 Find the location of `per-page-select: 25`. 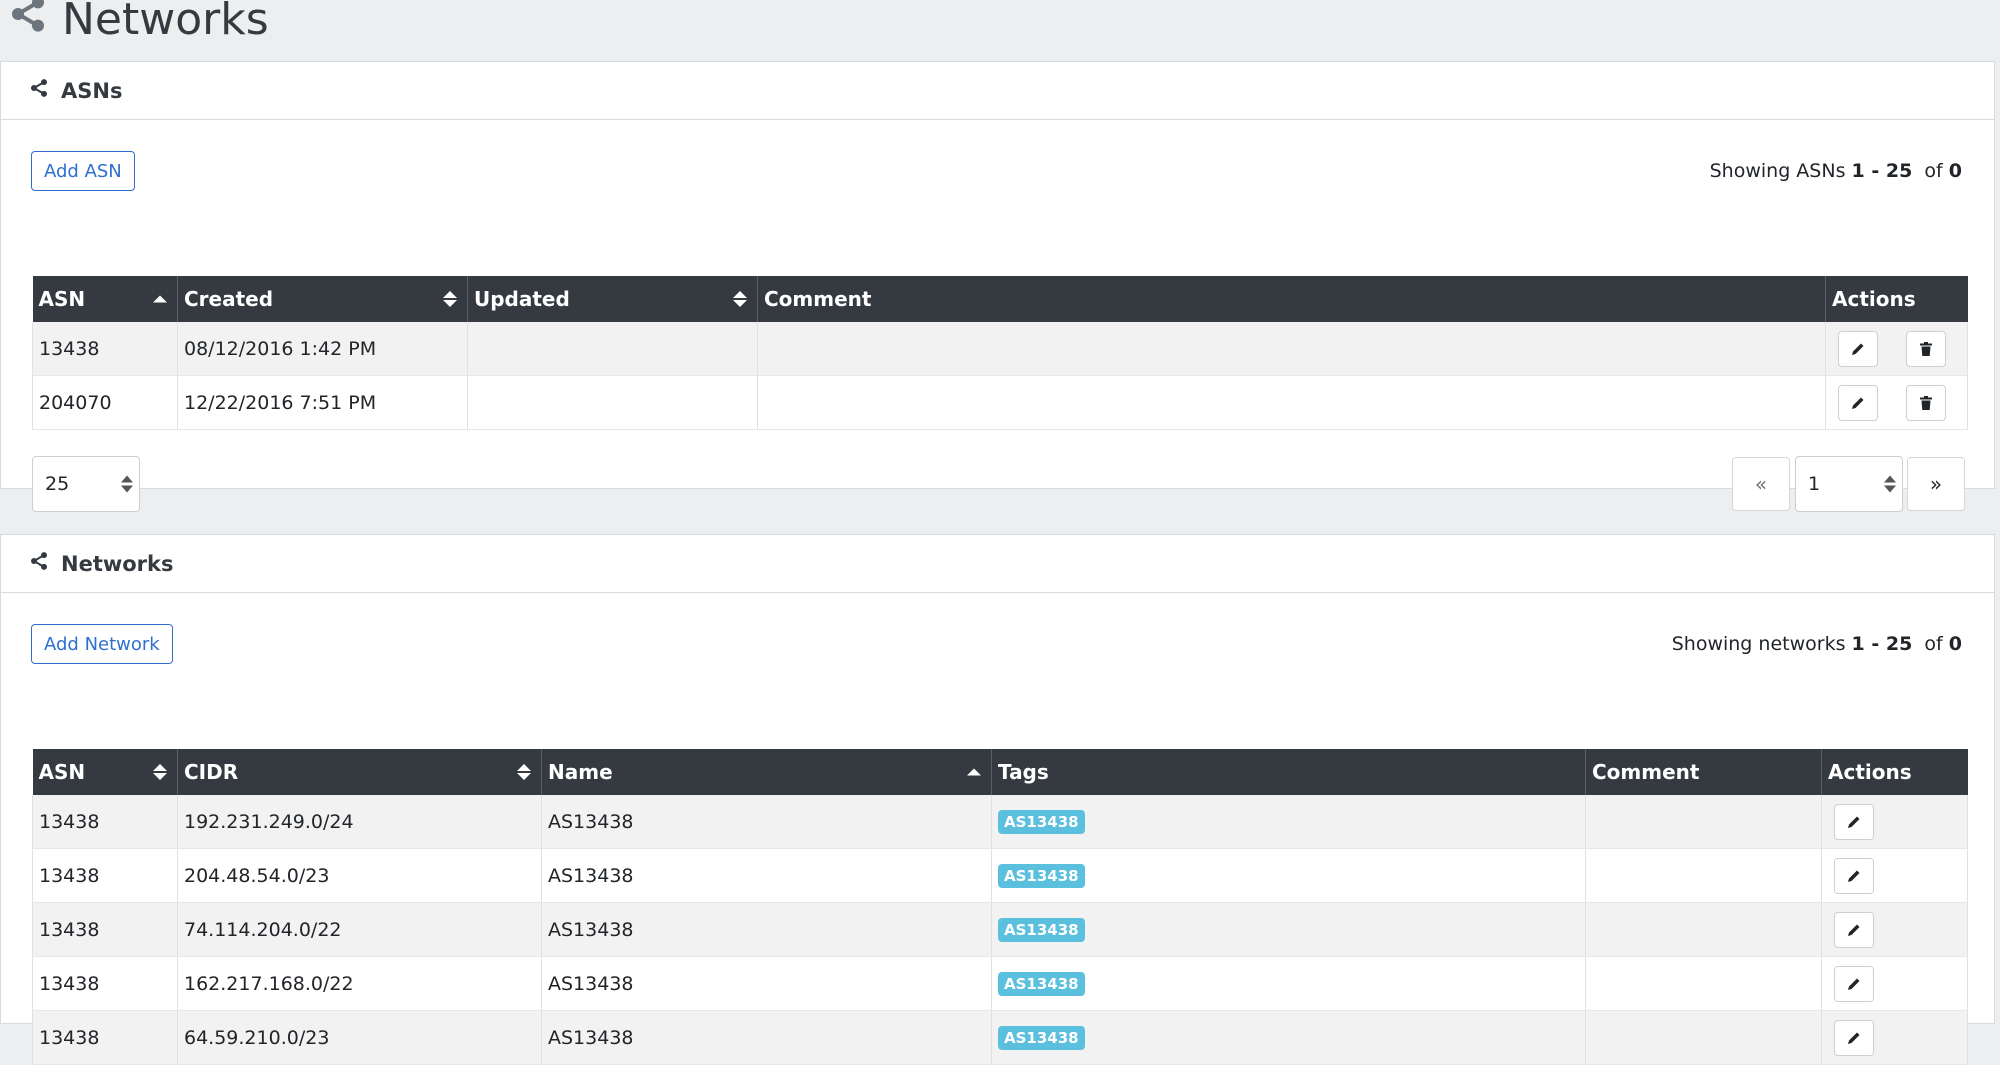

per-page-select: 25 is located at coordinates (86, 484).